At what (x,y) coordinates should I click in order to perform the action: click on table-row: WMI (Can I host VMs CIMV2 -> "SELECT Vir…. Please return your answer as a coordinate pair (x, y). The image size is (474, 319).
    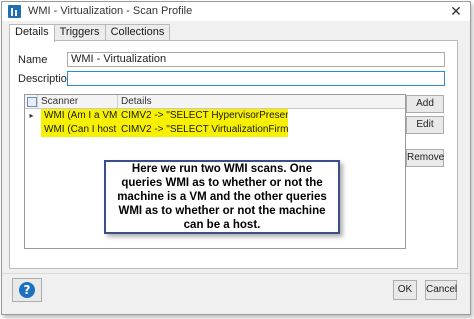
    Looking at the image, I should click on (215, 130).